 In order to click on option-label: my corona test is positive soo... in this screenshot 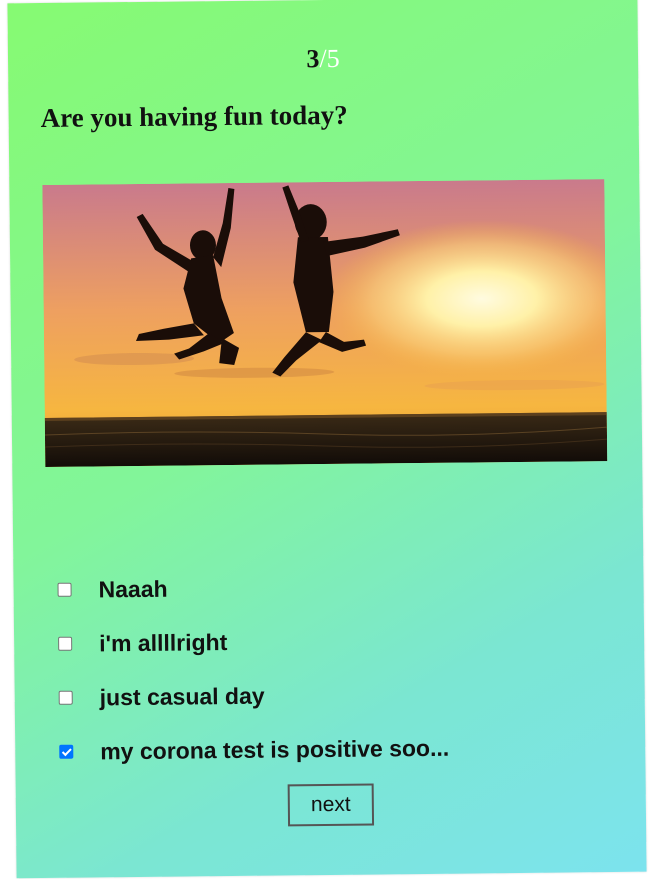, I will do `click(275, 749)`.